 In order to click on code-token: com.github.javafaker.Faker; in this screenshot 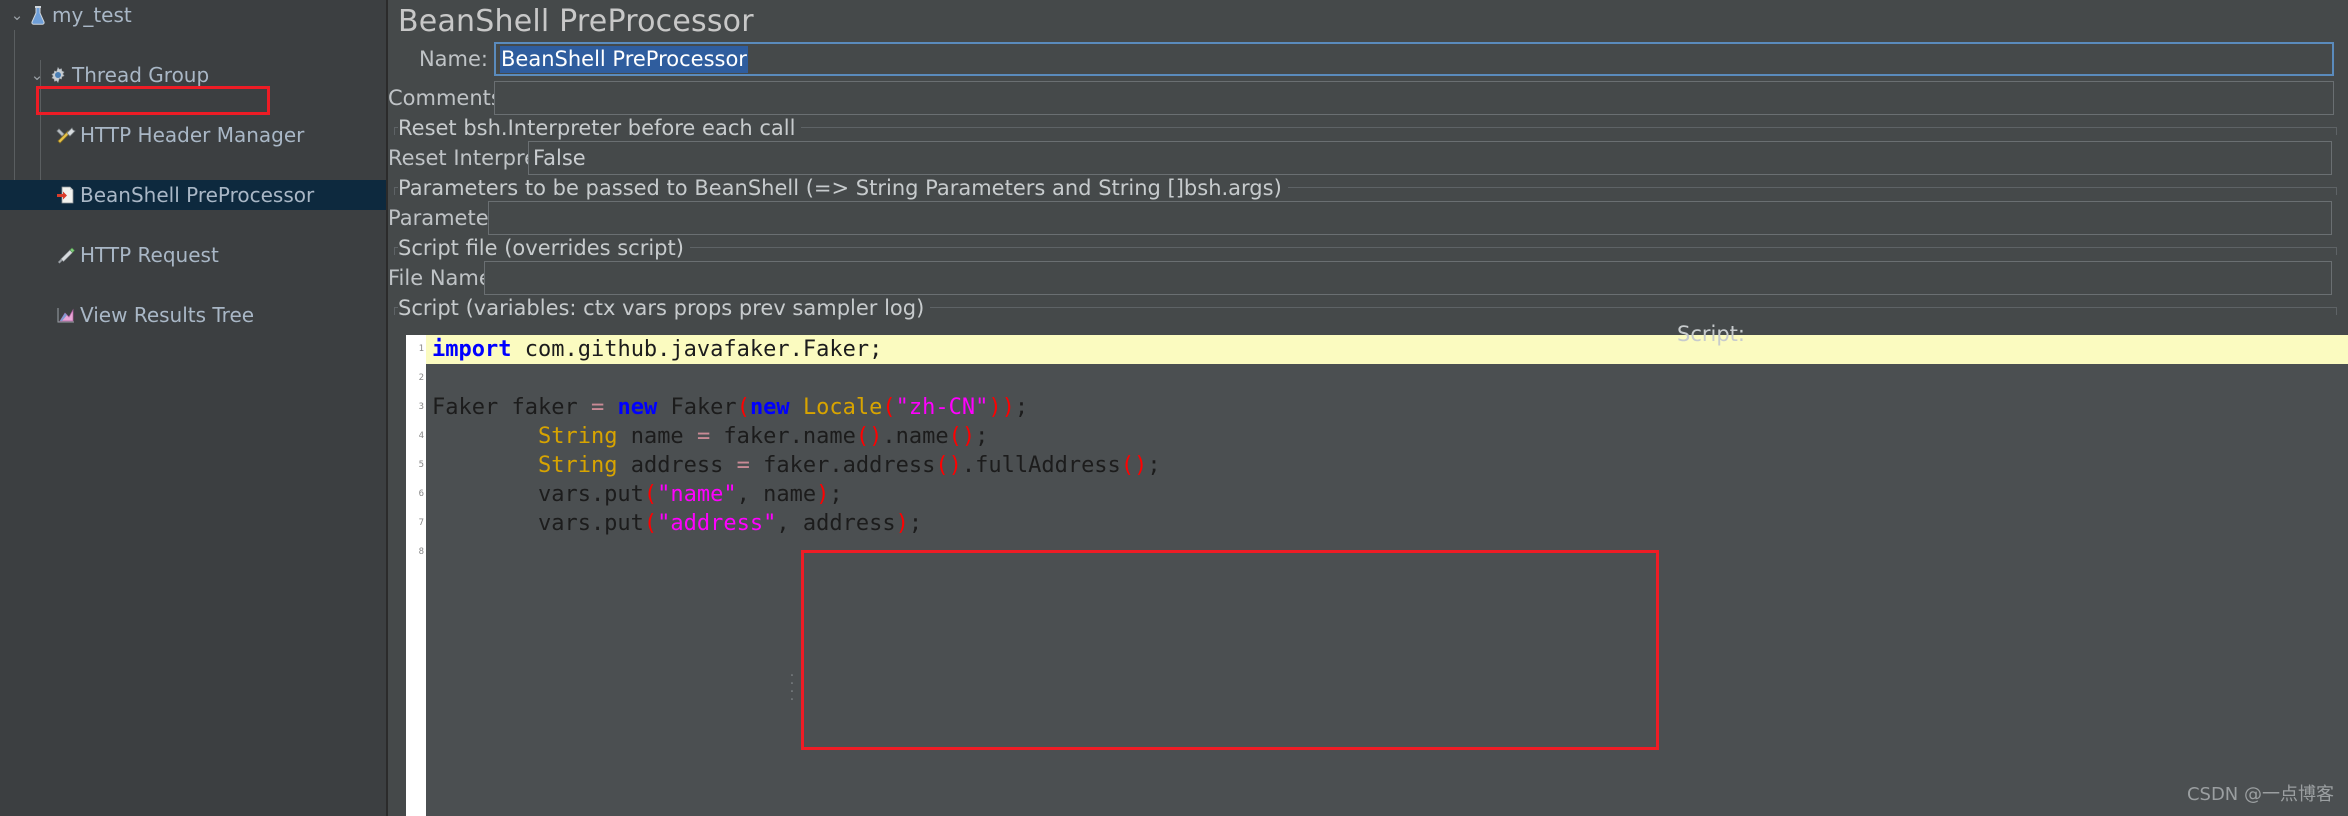, I will do `click(697, 349)`.